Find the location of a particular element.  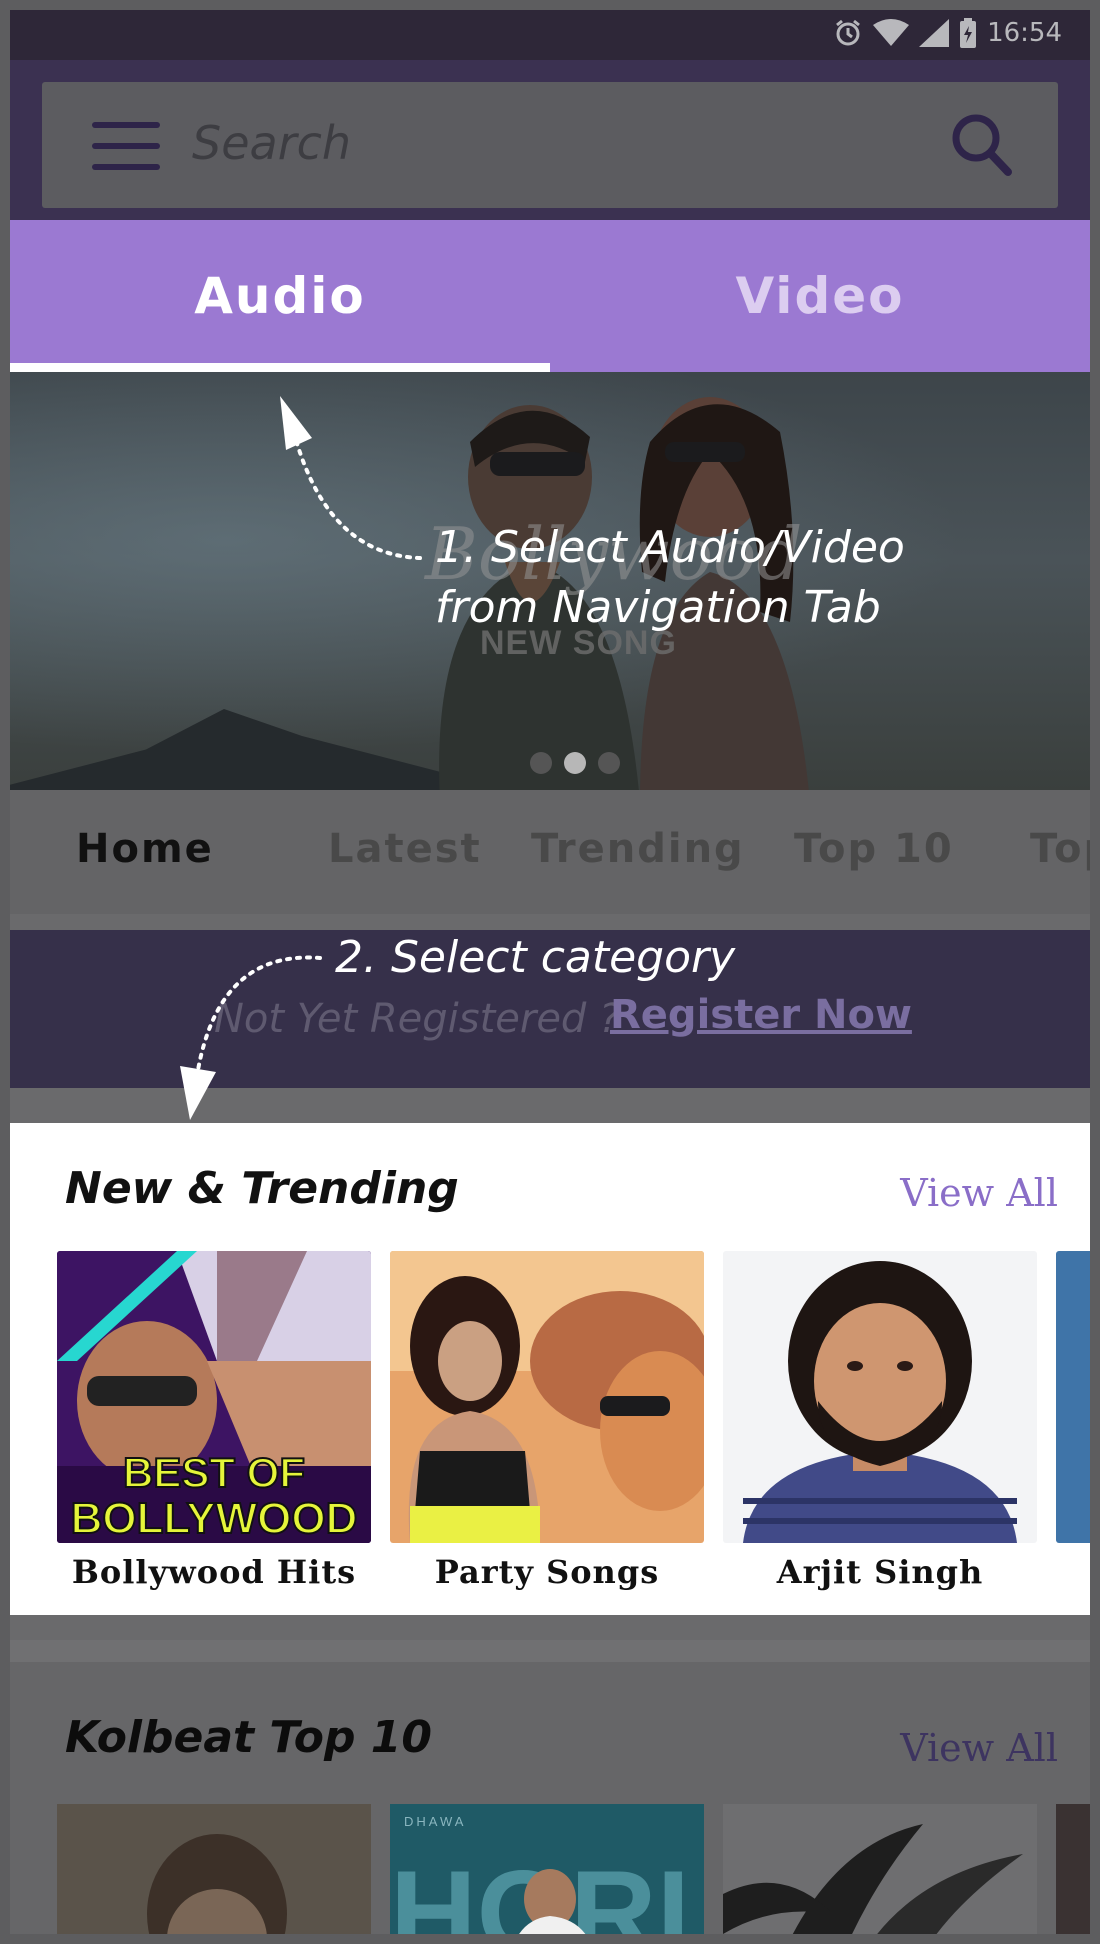

media-tabs: Audio Video is located at coordinates (550, 296).